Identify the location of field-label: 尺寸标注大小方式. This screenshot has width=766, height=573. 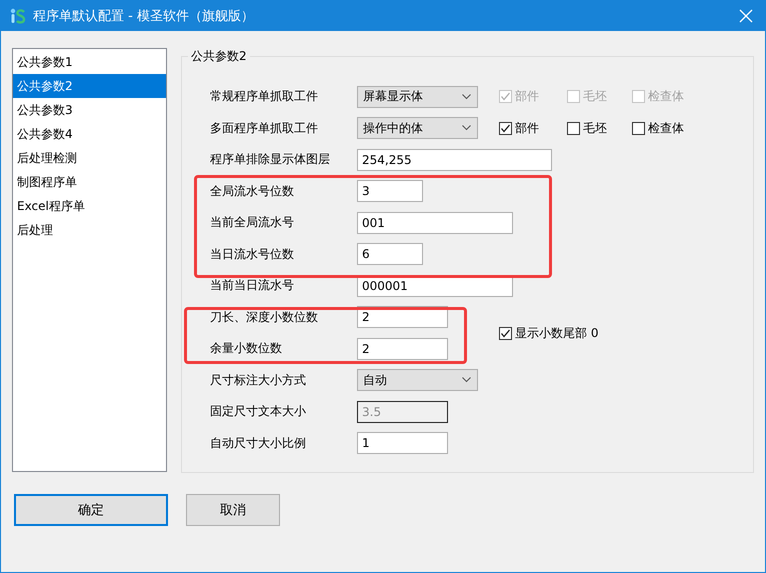
(258, 380).